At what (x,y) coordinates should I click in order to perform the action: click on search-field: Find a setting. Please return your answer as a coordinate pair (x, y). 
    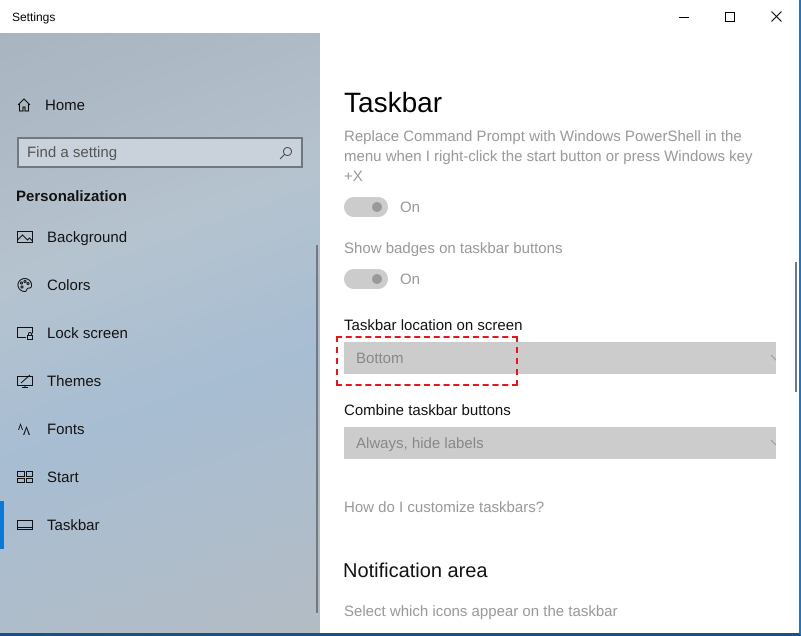
    Looking at the image, I should click on (160, 152).